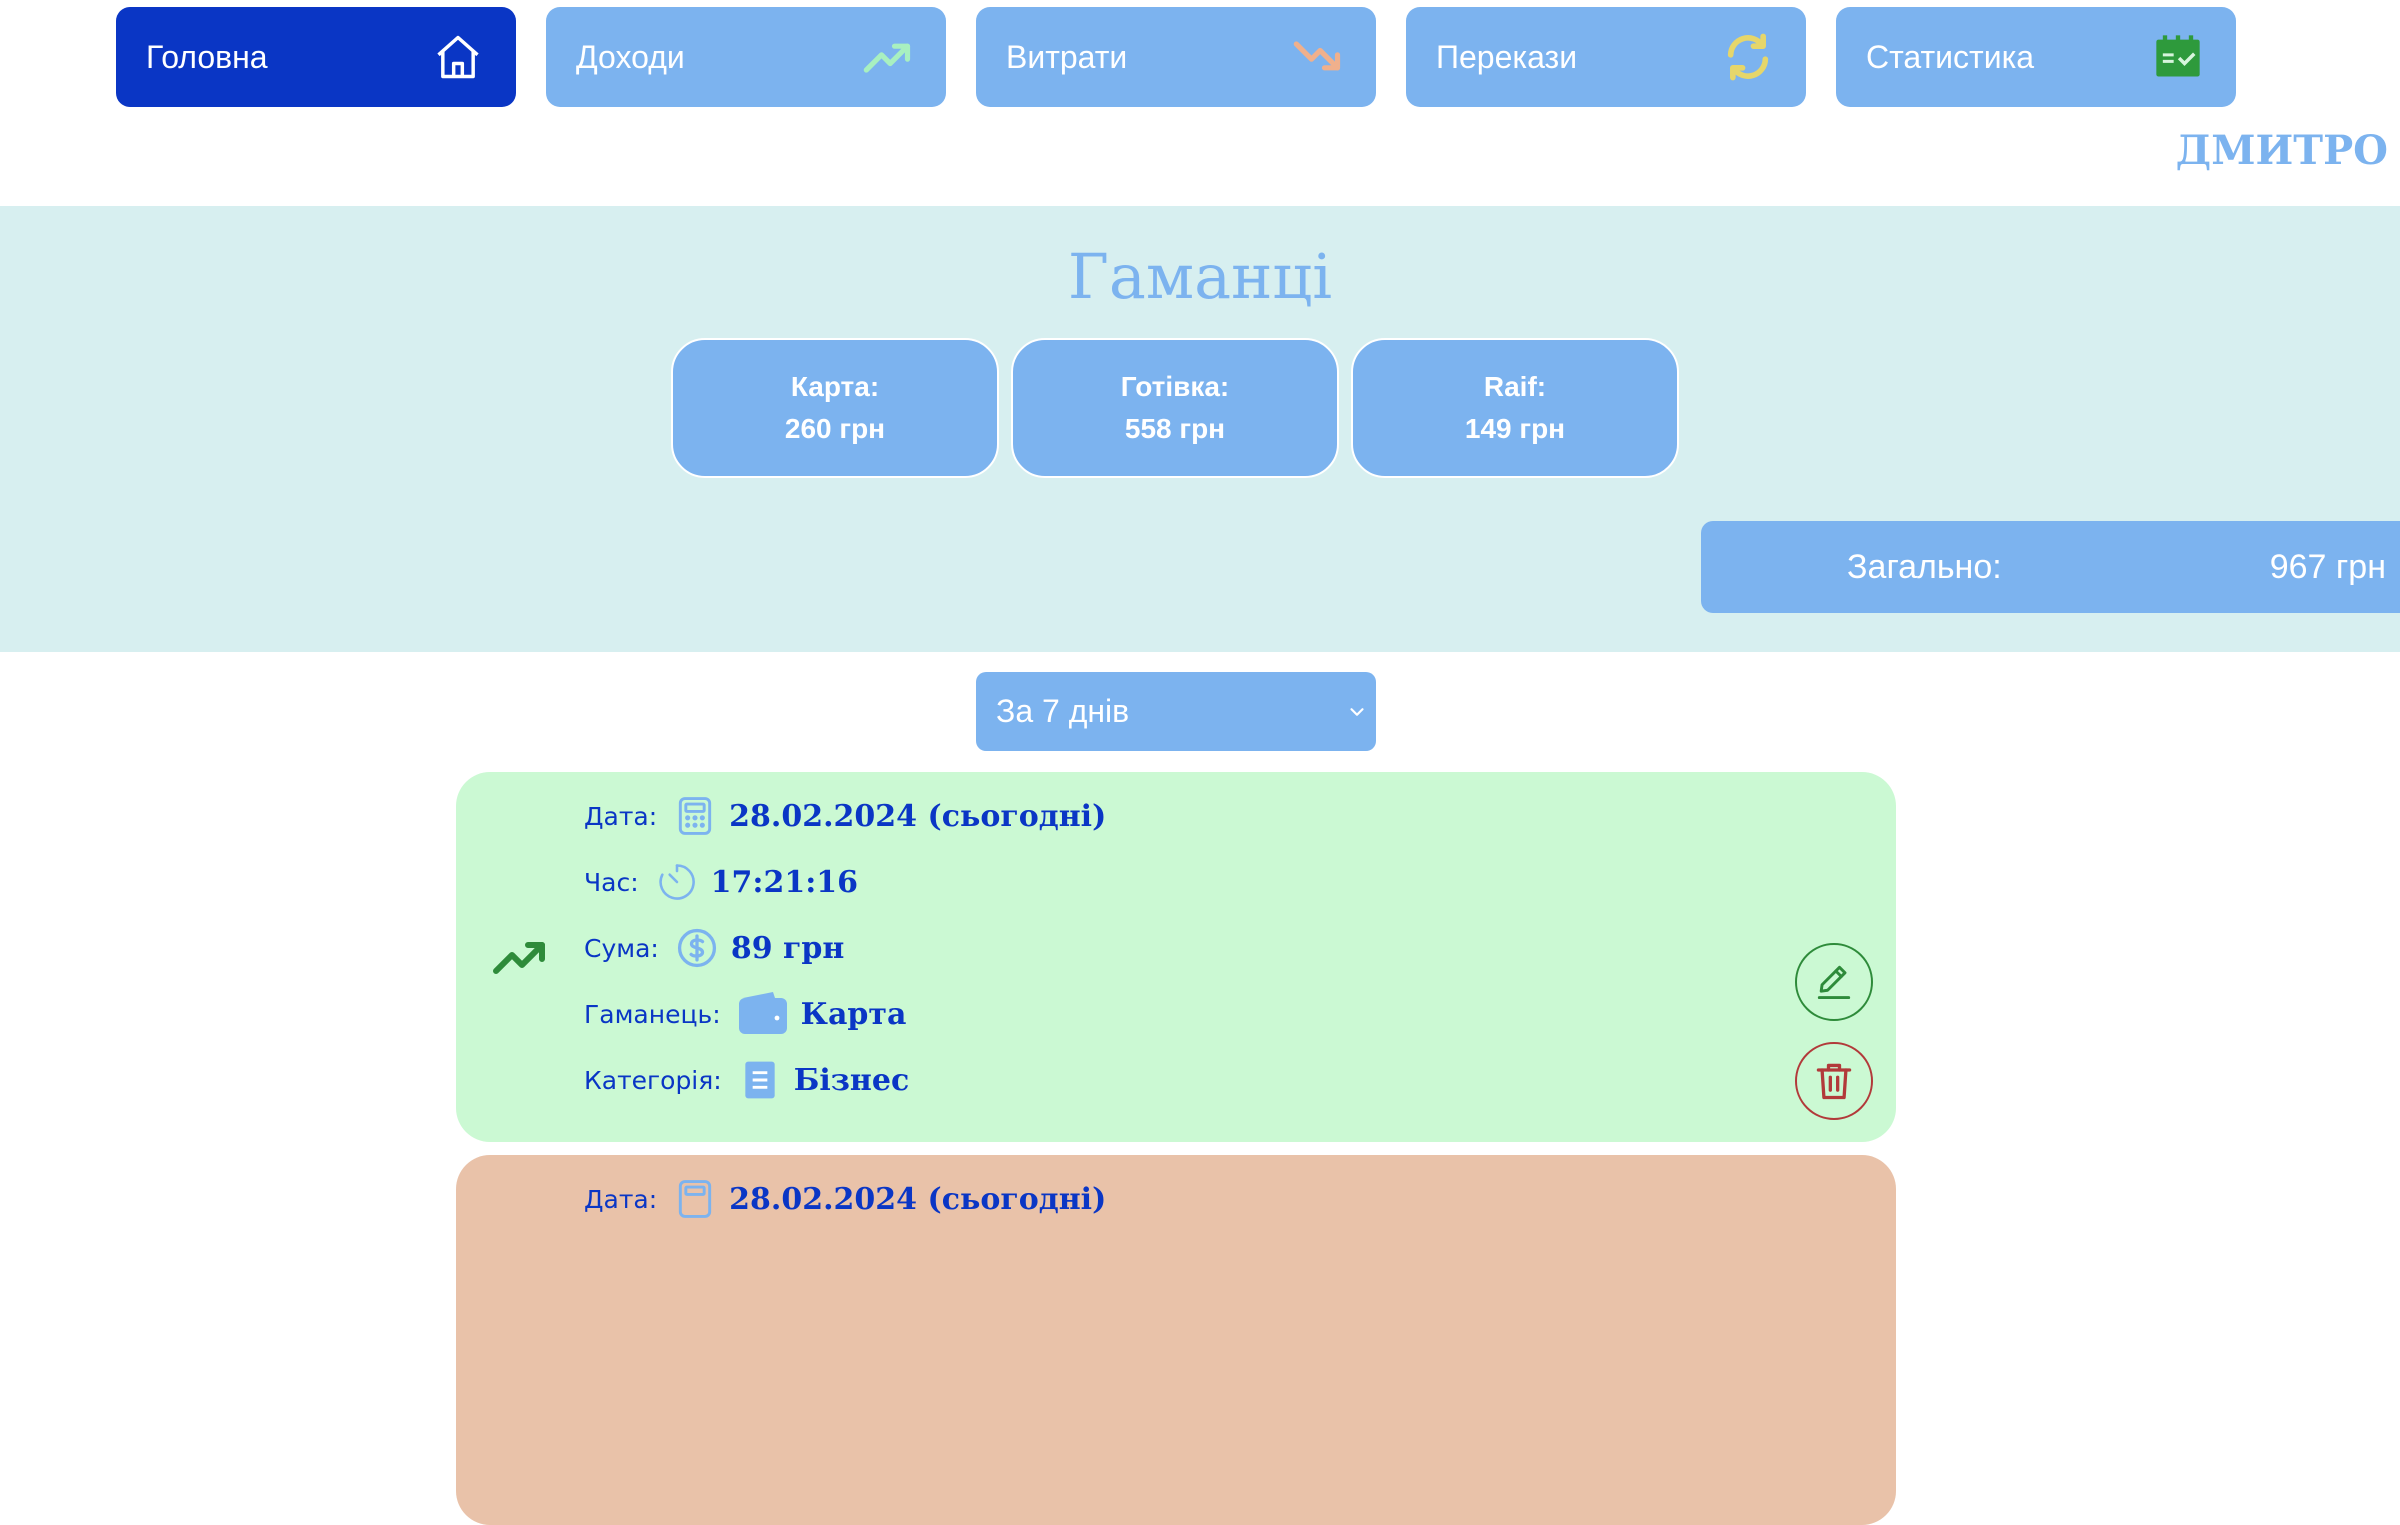 The height and width of the screenshot is (1525, 2400). What do you see at coordinates (2036, 57) in the screenshot?
I see `nav-button-statistics: Статистика` at bounding box center [2036, 57].